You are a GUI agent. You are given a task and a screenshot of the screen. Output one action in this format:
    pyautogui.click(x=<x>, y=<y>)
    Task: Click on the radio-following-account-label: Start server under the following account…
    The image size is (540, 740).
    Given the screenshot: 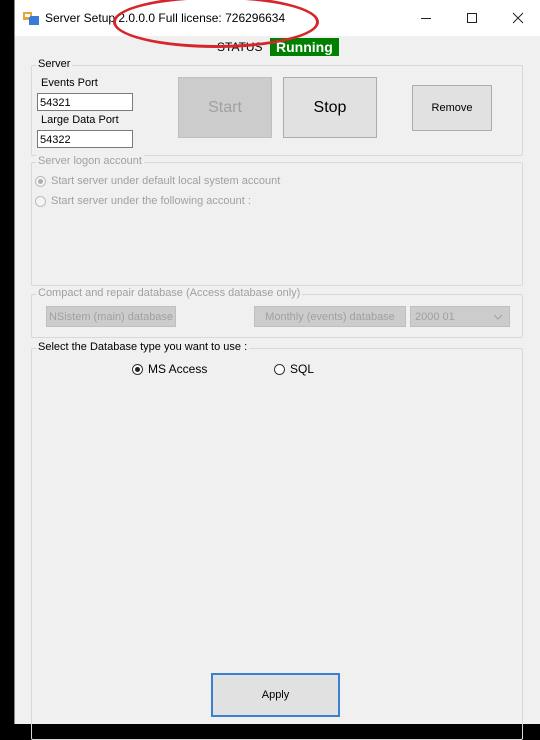 What is the action you would take?
    pyautogui.click(x=151, y=201)
    